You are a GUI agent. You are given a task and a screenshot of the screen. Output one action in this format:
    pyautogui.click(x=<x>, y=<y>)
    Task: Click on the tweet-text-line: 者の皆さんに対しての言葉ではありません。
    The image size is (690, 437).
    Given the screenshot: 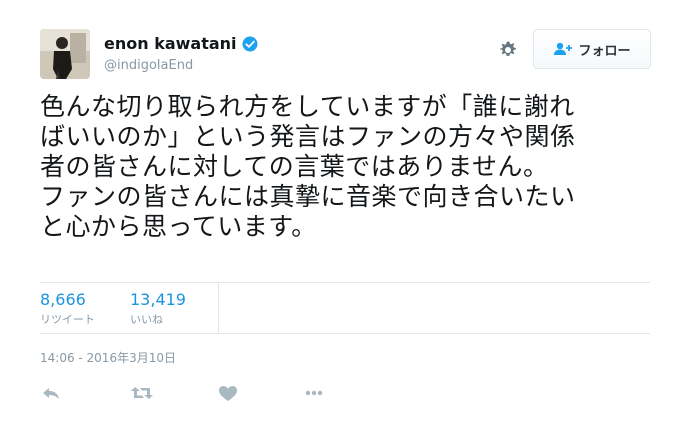 What is the action you would take?
    pyautogui.click(x=294, y=166)
    